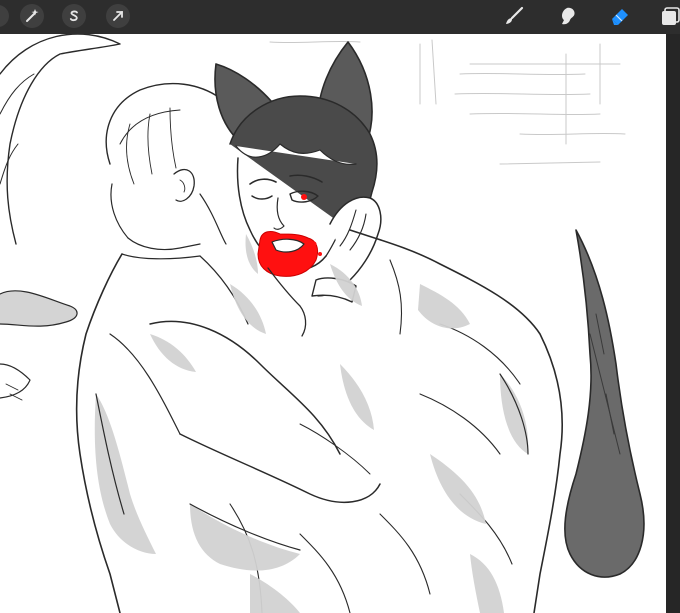  What do you see at coordinates (568, 16) in the screenshot?
I see `smudge-icon` at bounding box center [568, 16].